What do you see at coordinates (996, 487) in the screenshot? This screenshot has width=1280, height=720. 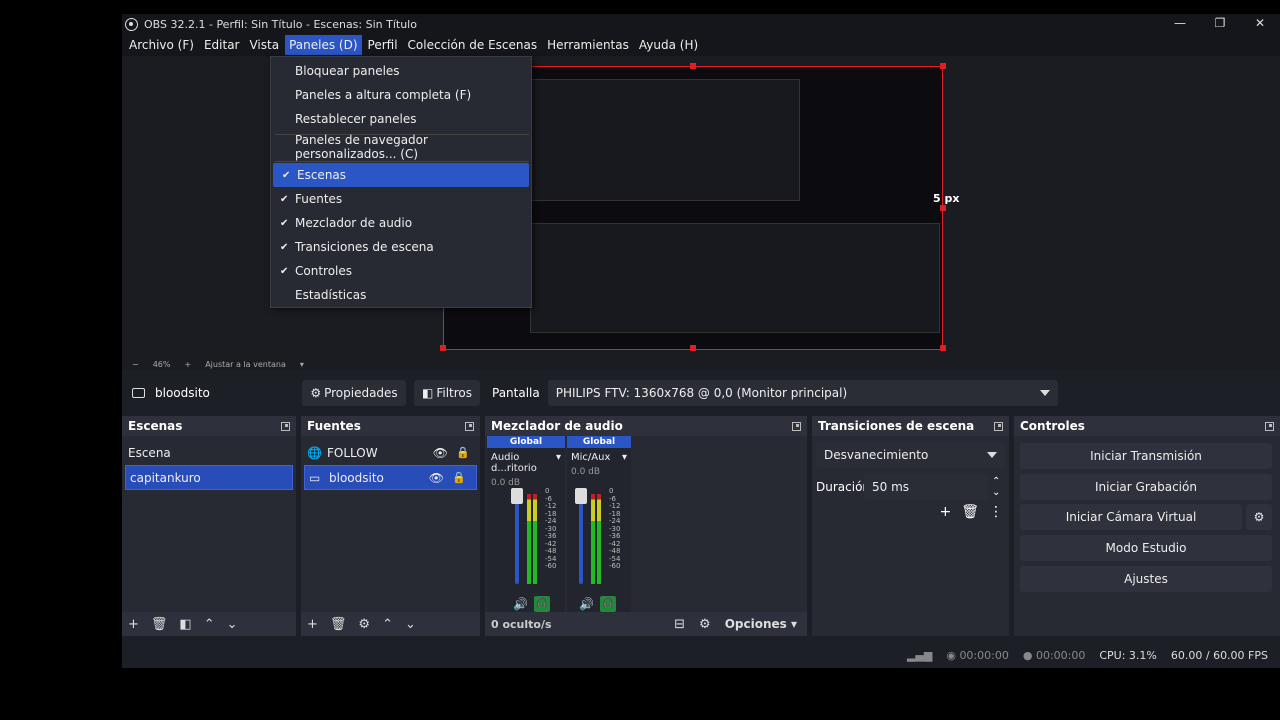 I see `stepper-icon: ⌃ ⌄` at bounding box center [996, 487].